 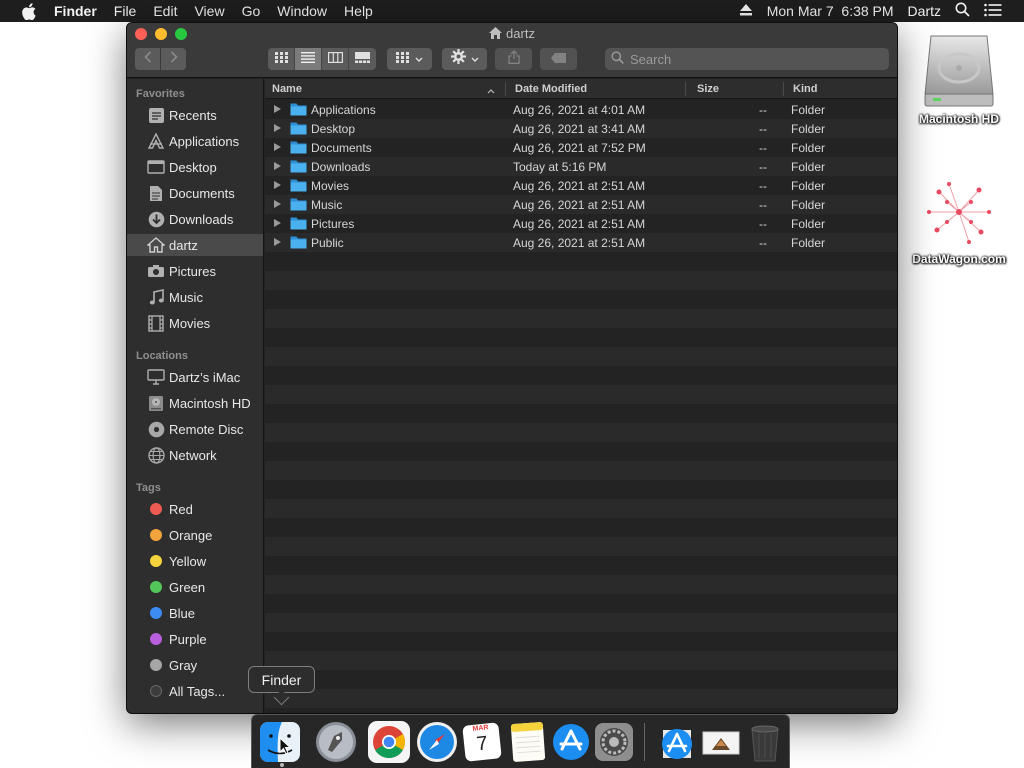 I want to click on sidebar-tag-orange: Orange, so click(x=195, y=535).